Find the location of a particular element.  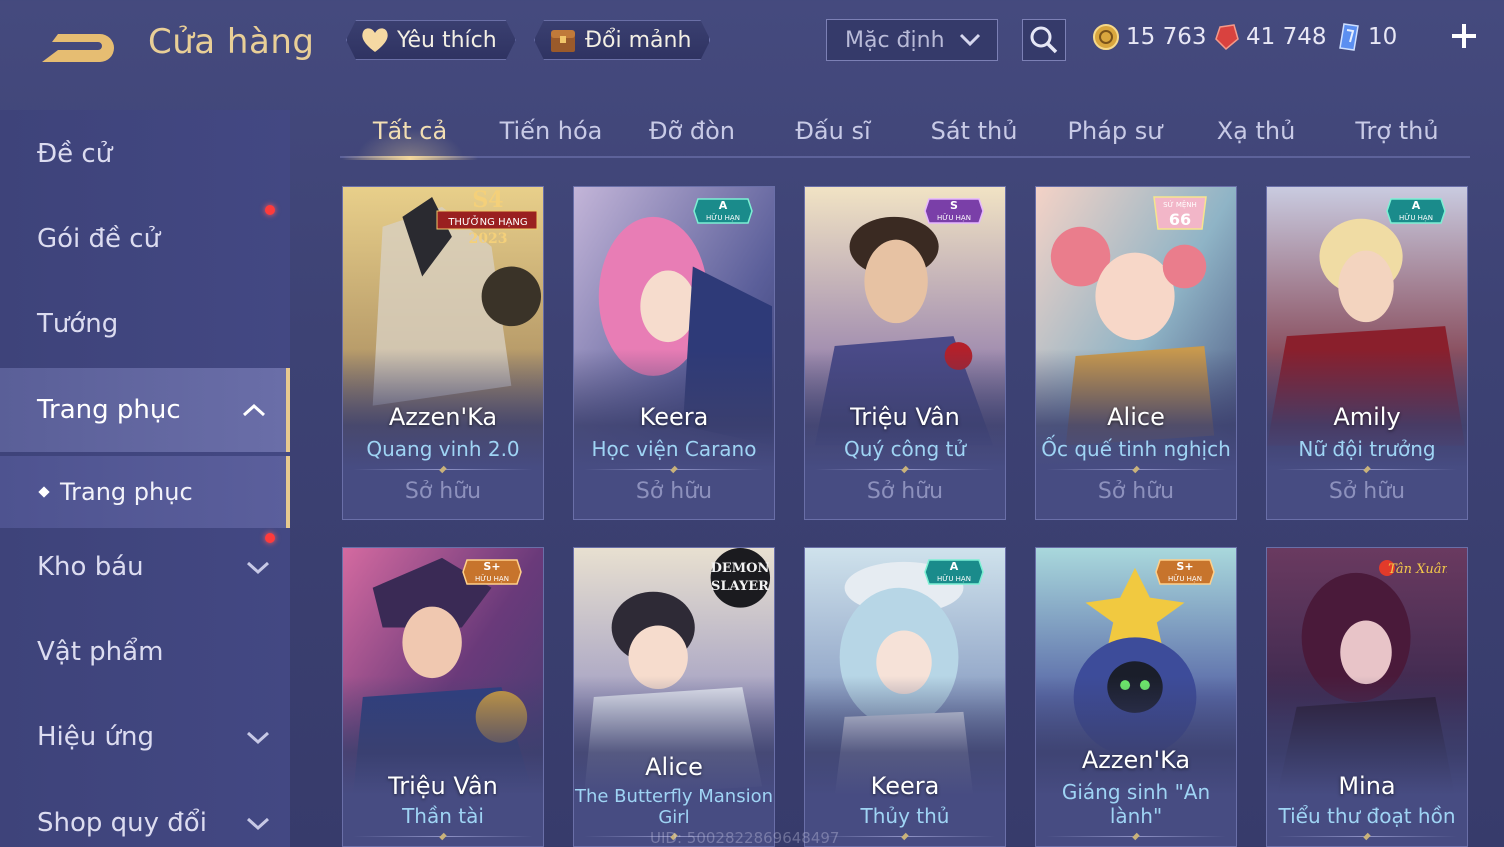

skin-name: Nữ đội trưởng is located at coordinates (1367, 449).